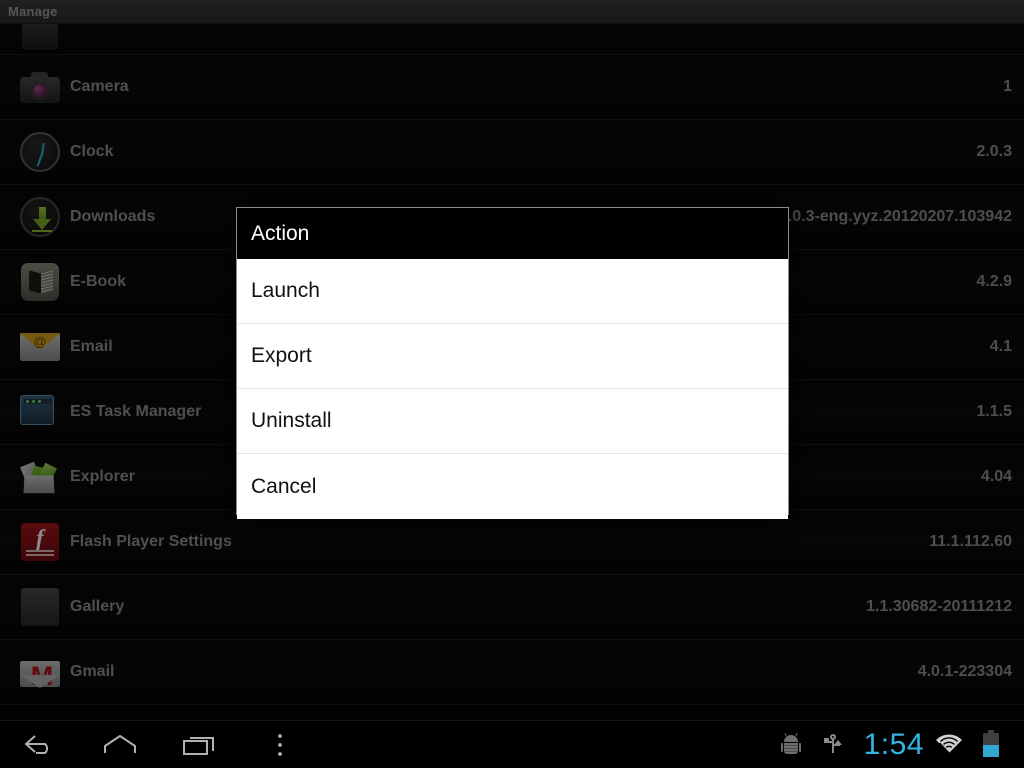 This screenshot has height=768, width=1024. I want to click on system-navigation-bar: 1:54, so click(512, 744).